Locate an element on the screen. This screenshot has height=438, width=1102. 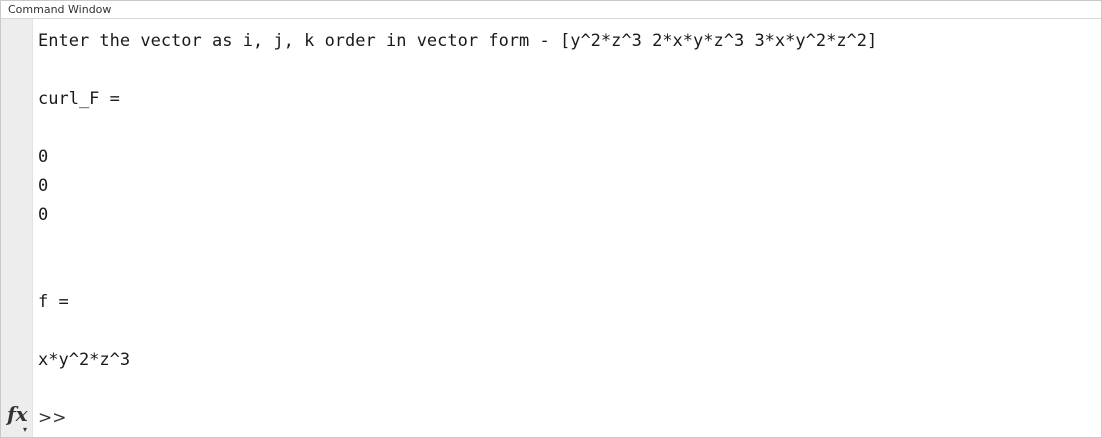
curl-f-header: curl_F = is located at coordinates (79, 99).